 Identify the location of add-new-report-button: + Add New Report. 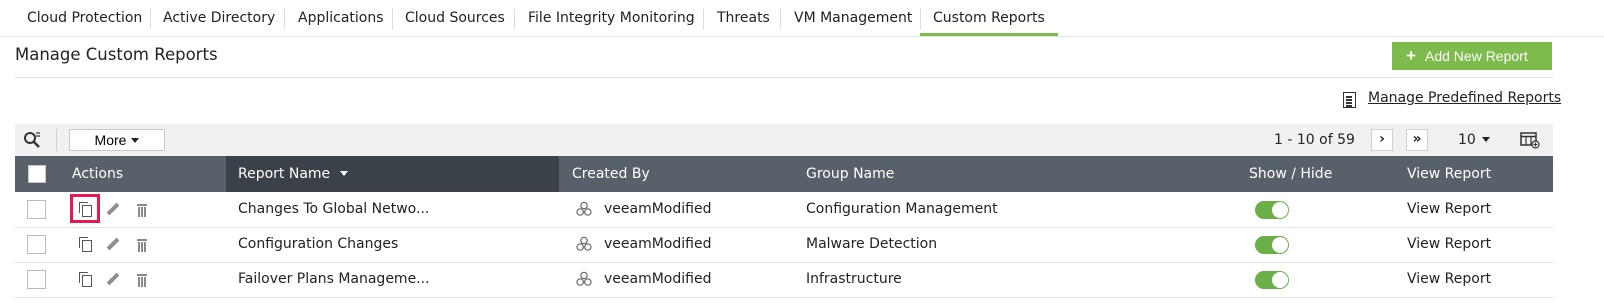
(1472, 56).